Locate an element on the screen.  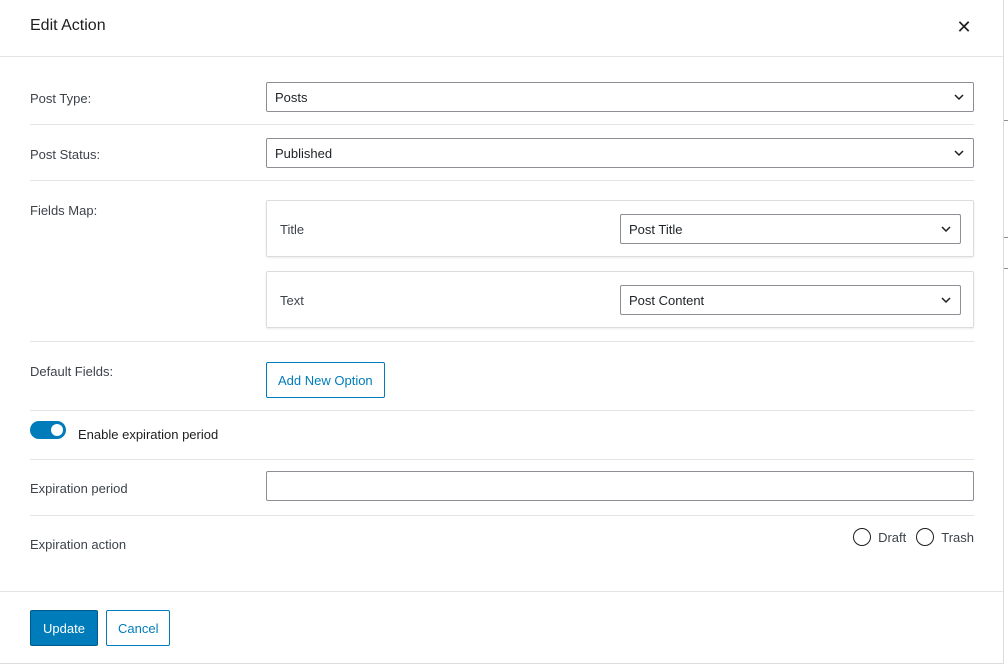
fields-map-item: Text Post Content is located at coordinates (620, 299).